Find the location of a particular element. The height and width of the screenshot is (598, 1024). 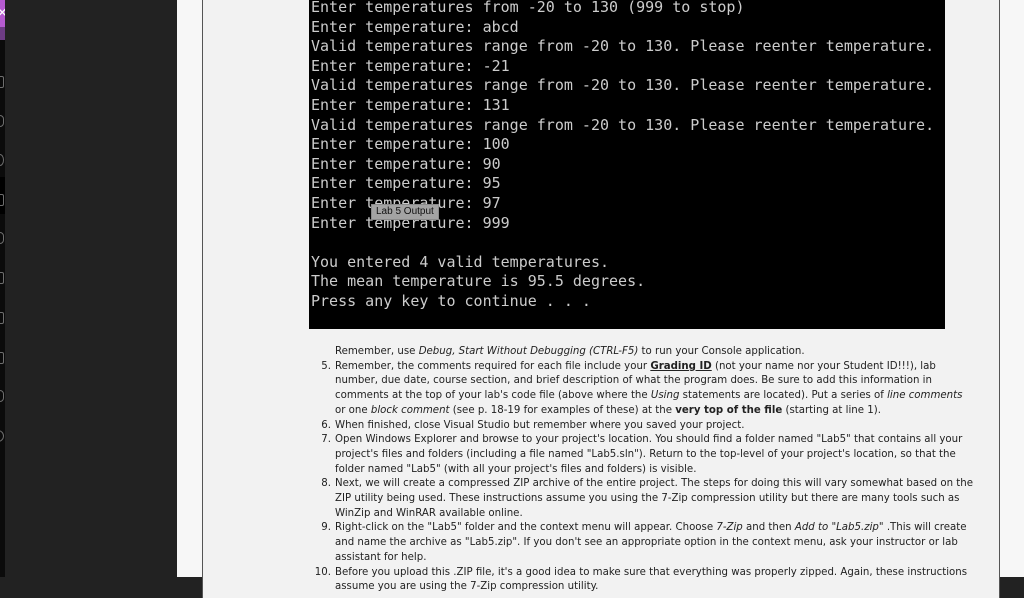

console-line: Enter temperature: 90 is located at coordinates (406, 163).